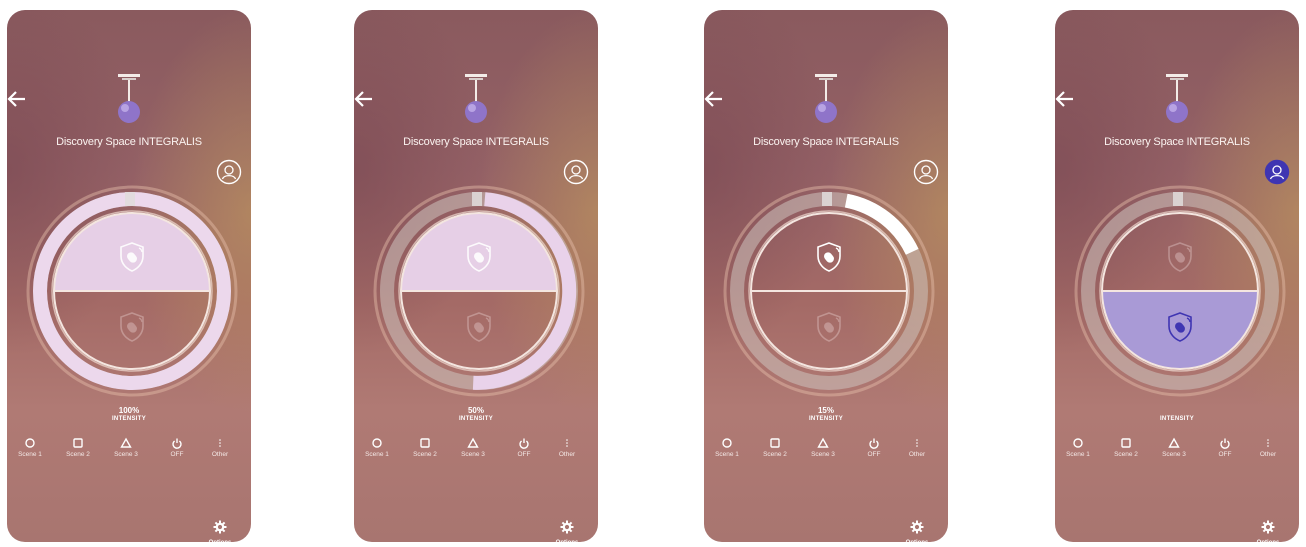 The width and height of the screenshot is (1306, 547). Describe the element at coordinates (475, 410) in the screenshot. I see `intensity-percent: 50%` at that location.